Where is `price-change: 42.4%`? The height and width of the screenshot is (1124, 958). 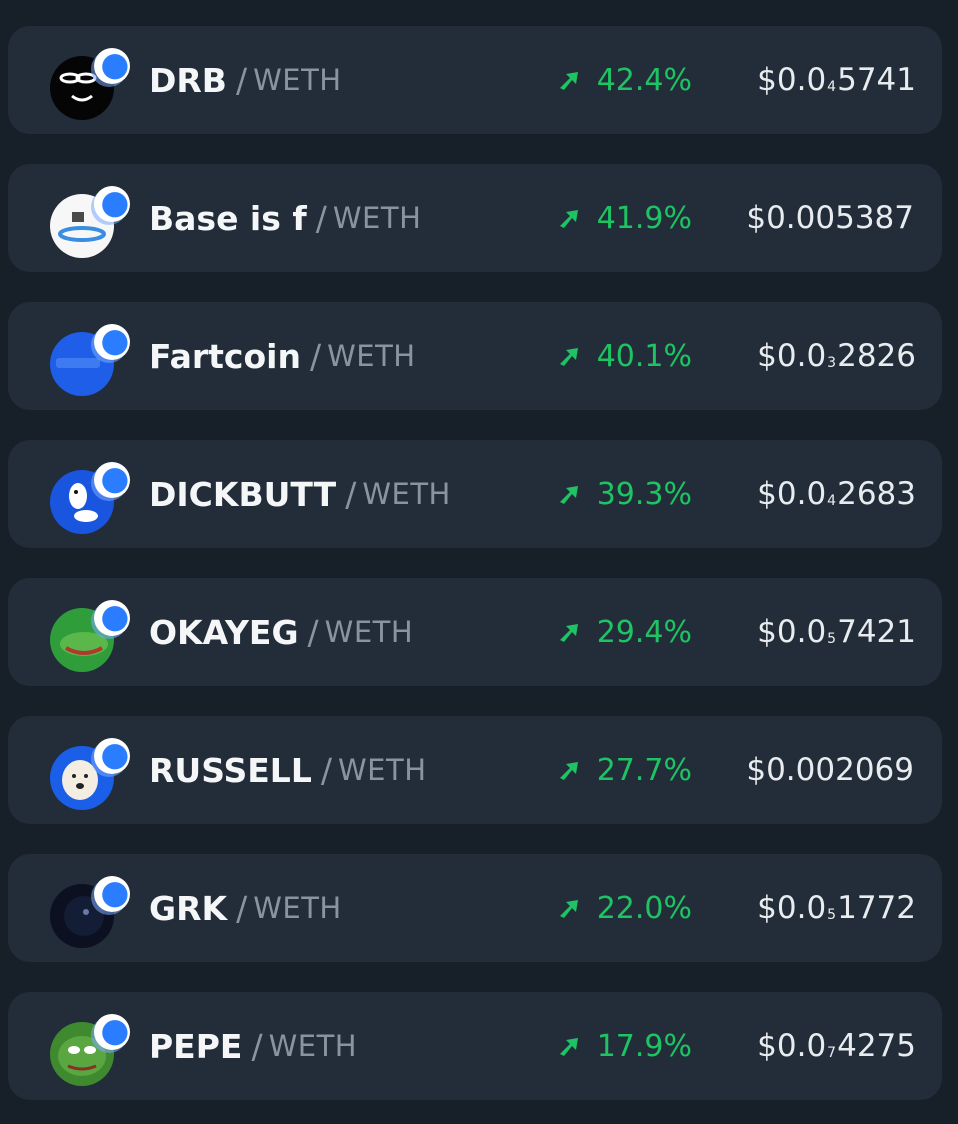
price-change: 42.4% is located at coordinates (624, 80).